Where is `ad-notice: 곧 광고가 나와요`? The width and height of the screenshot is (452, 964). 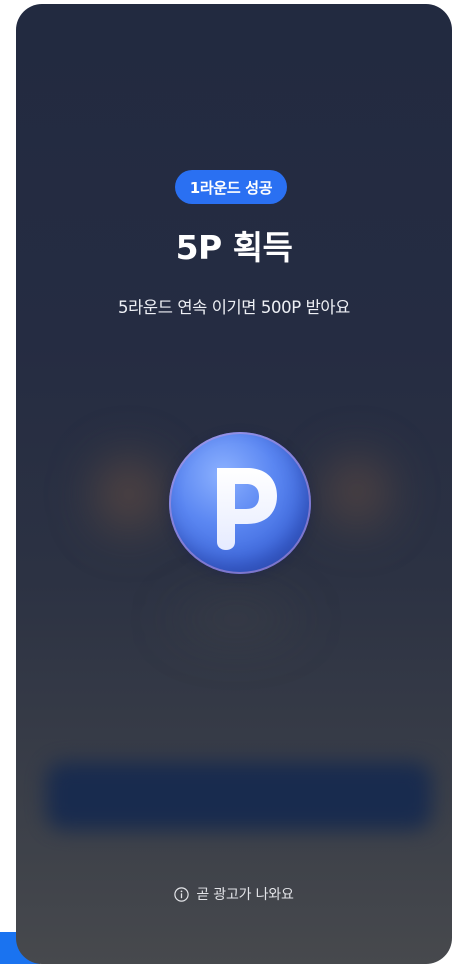
ad-notice: 곧 광고가 나와요 is located at coordinates (234, 894).